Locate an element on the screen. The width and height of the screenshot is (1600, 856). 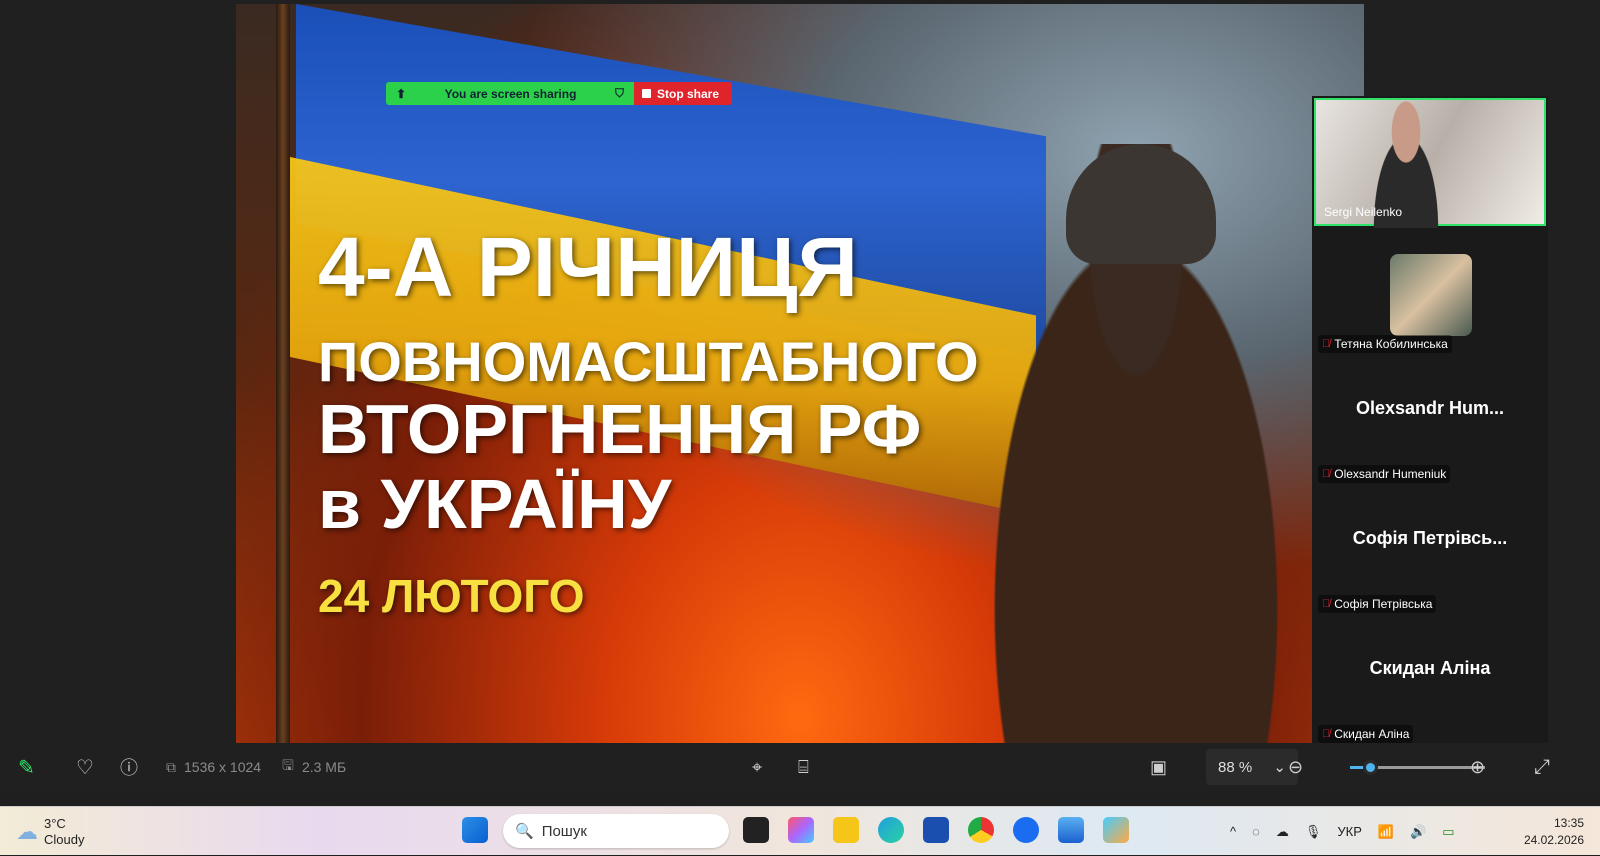
participant-name: Софія Петрівська is located at coordinates (1383, 604).